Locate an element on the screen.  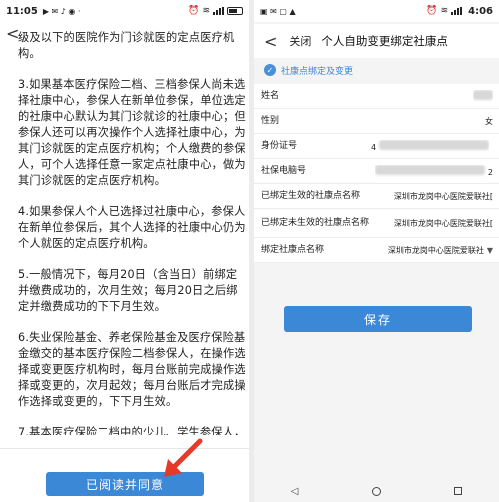
title-bar: < 关闭 个人自助变更绑定社康点 is located at coordinates (376, 41).